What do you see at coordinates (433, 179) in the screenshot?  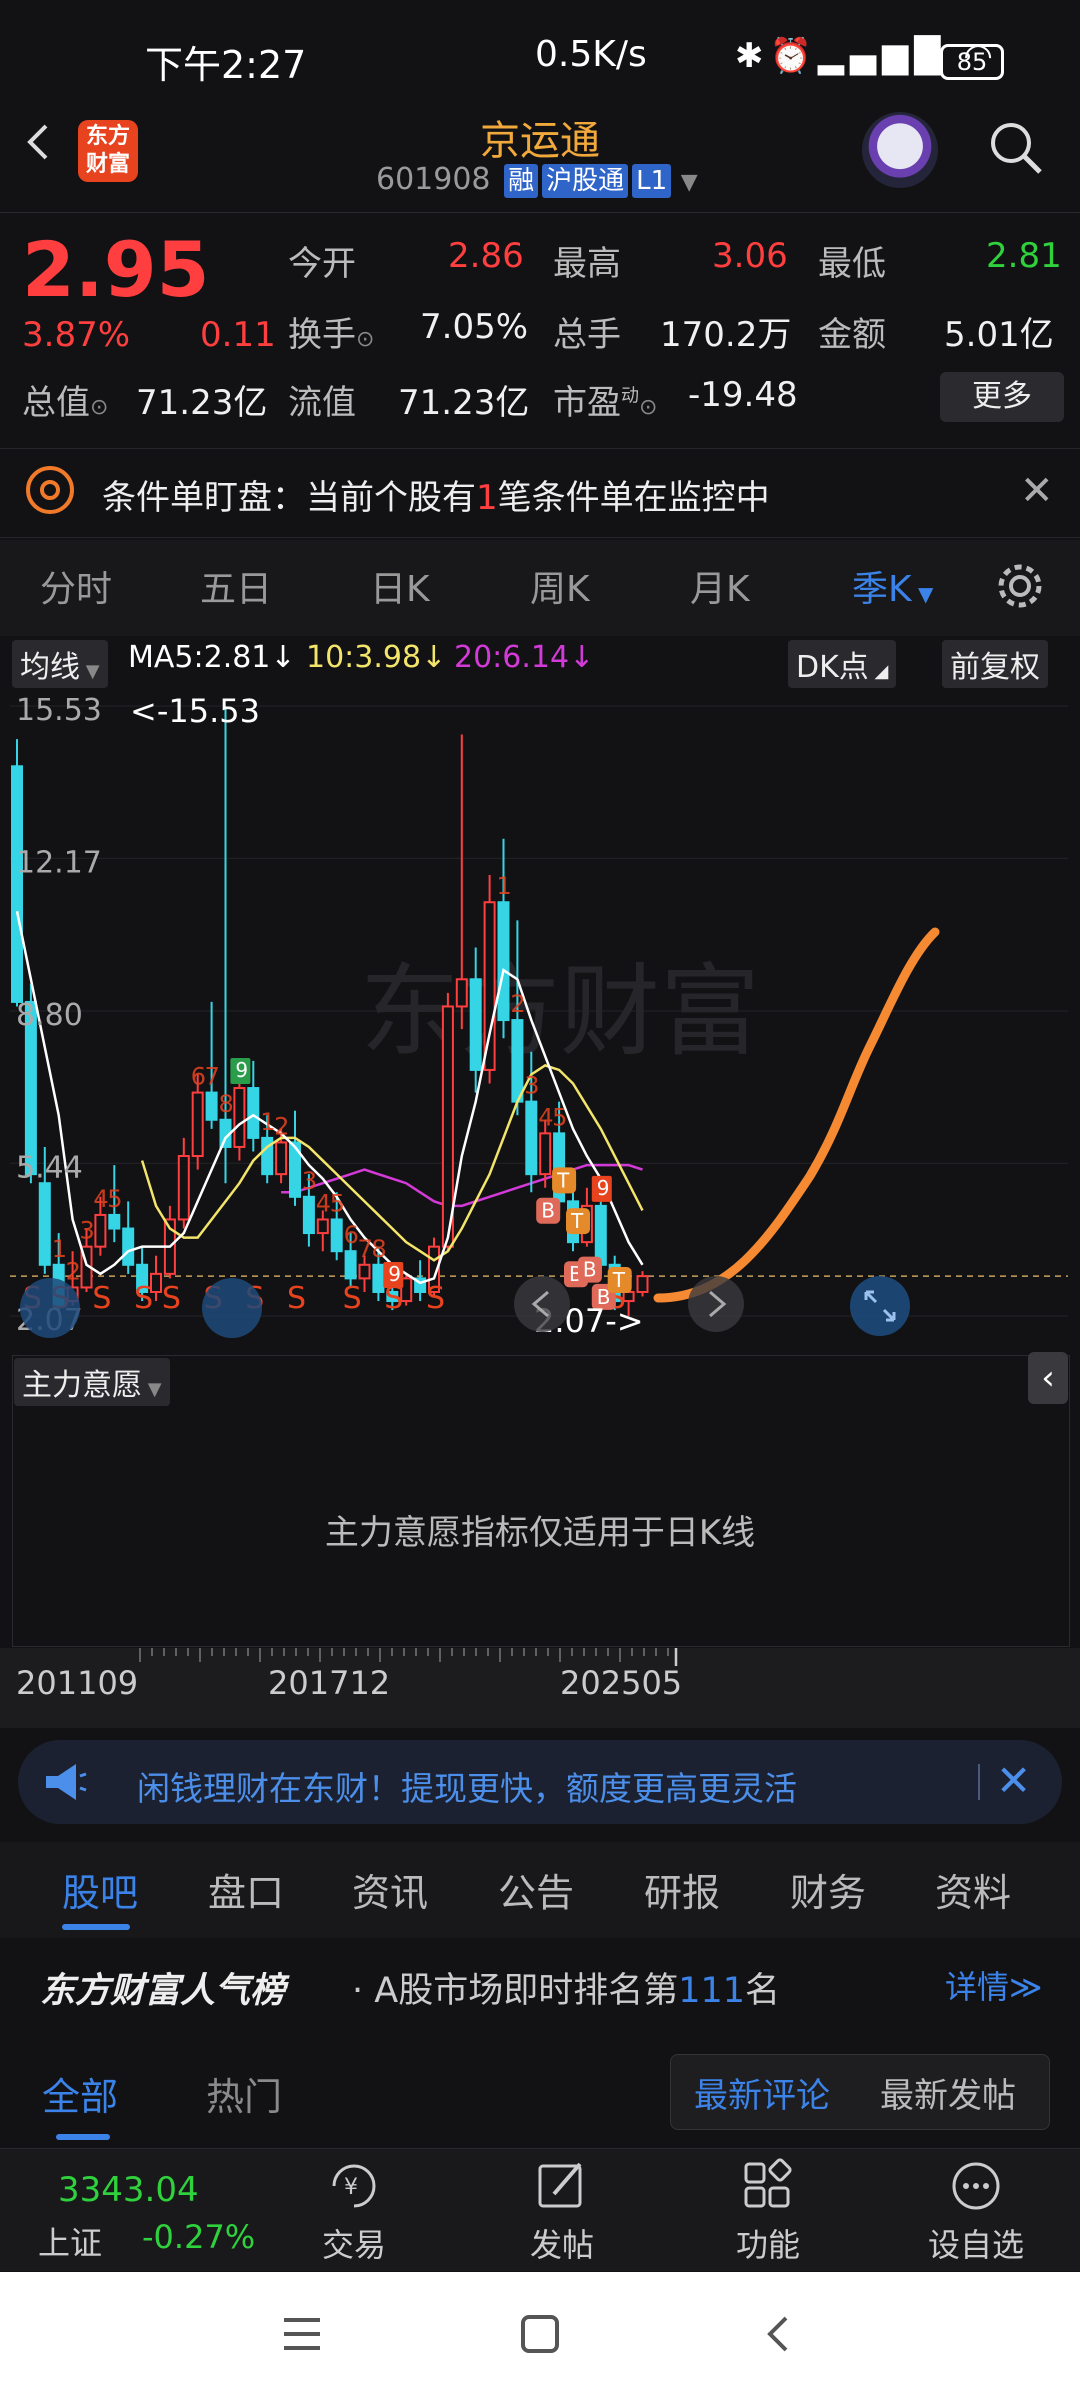 I see `stock-code: 601908` at bounding box center [433, 179].